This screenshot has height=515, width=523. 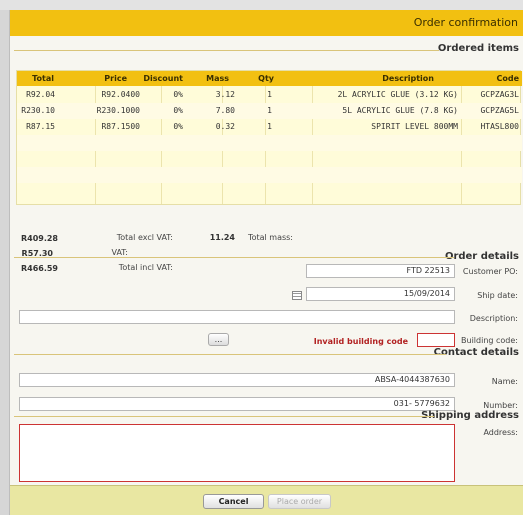 I want to click on cell-description: 5L ACRYLIC GLUE (7.8 KG), so click(x=400, y=110).